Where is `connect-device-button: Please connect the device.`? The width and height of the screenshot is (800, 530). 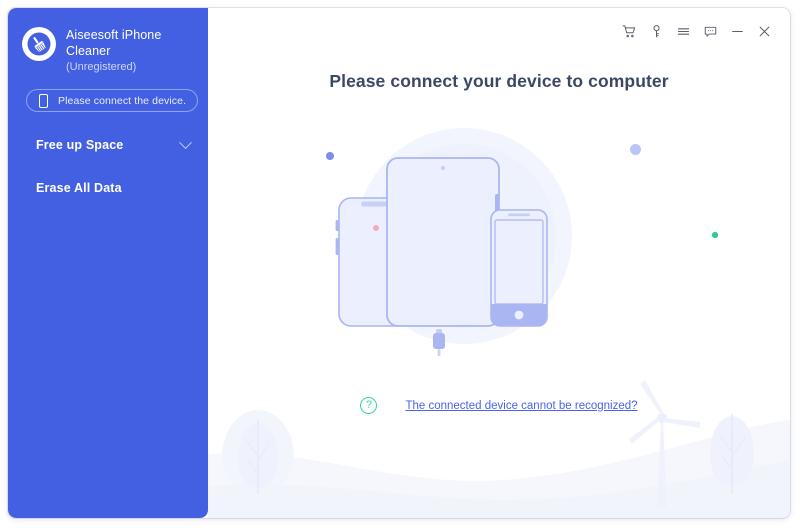 connect-device-button: Please connect the device. is located at coordinates (112, 100).